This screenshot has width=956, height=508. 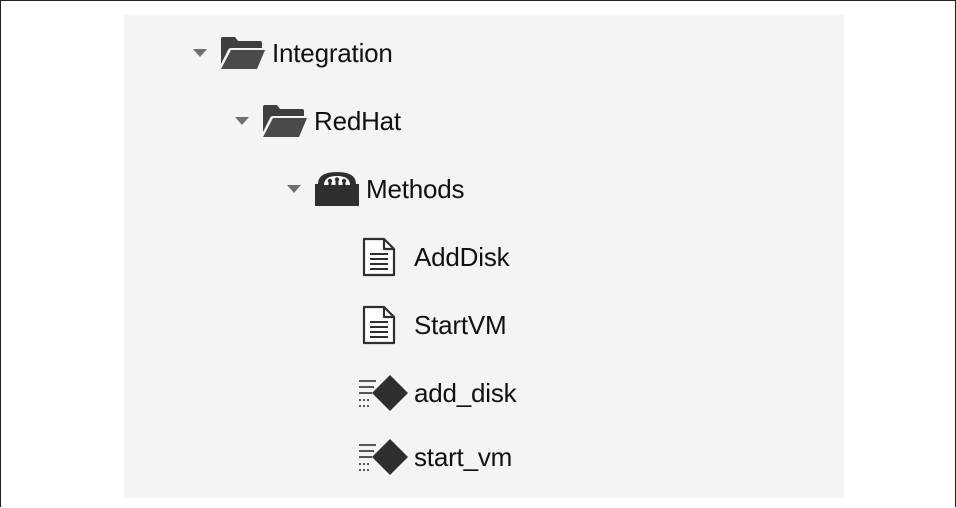 What do you see at coordinates (462, 256) in the screenshot?
I see `tree-node-label: AddDisk` at bounding box center [462, 256].